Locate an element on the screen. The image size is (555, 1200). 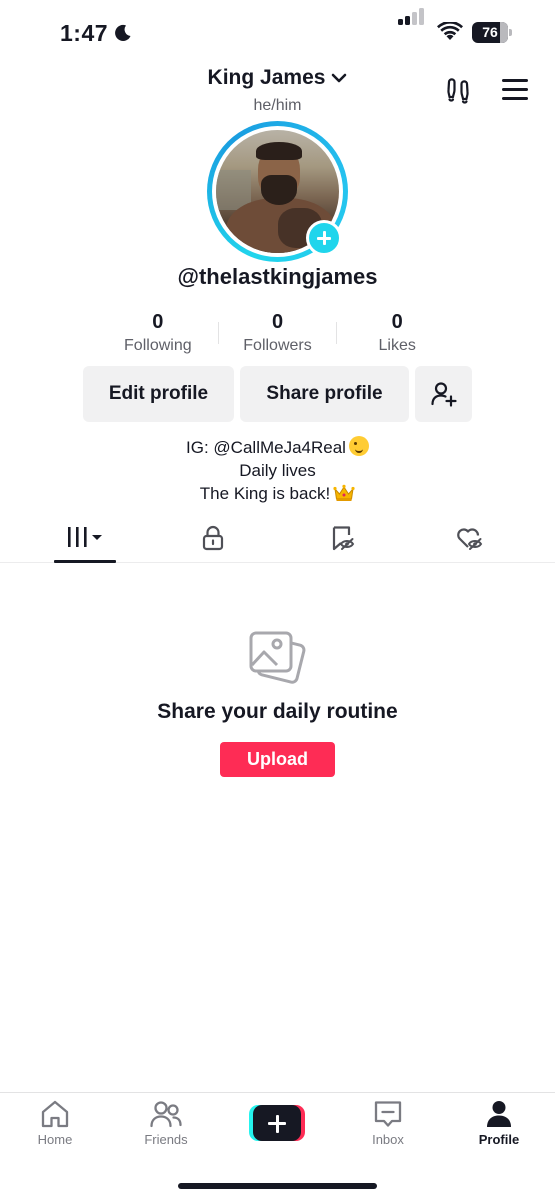
bio-line: Daily lives is located at coordinates (277, 470).